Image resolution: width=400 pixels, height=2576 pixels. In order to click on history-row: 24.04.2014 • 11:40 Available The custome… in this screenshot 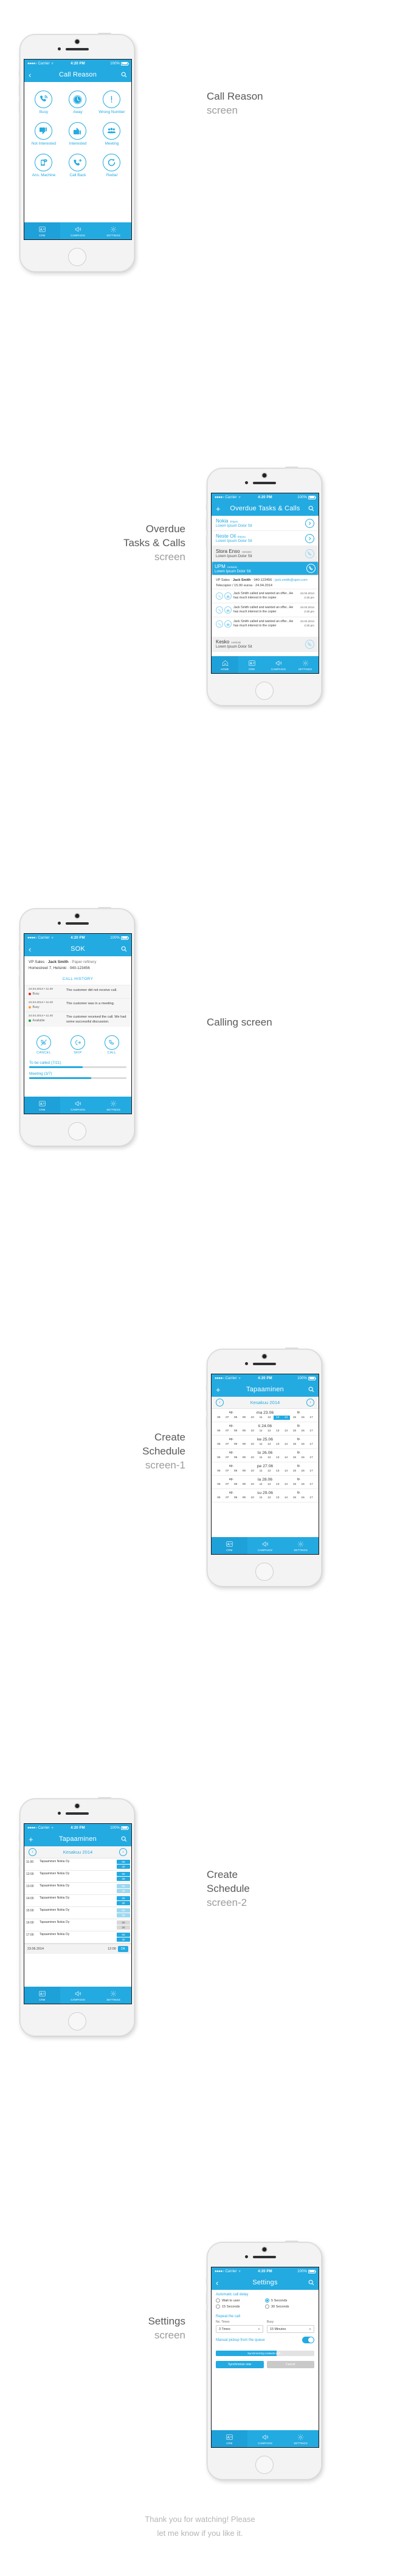, I will do `click(77, 1020)`.